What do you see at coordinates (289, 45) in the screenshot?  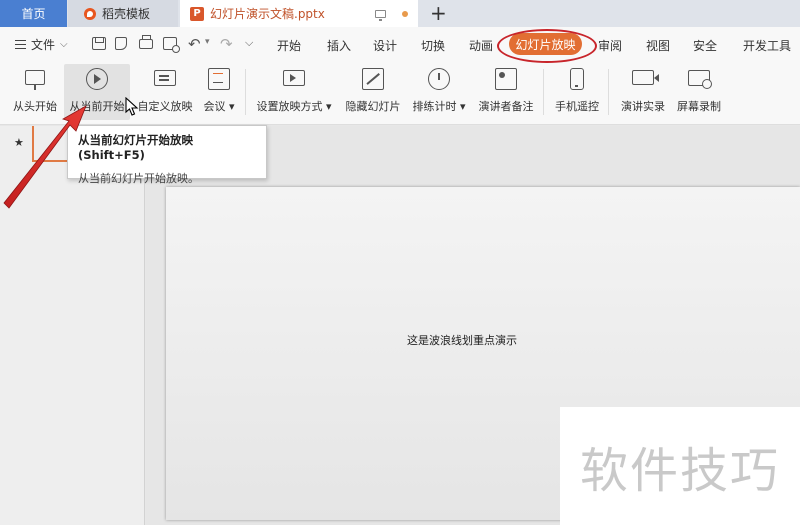 I see `menu-start: 开始` at bounding box center [289, 45].